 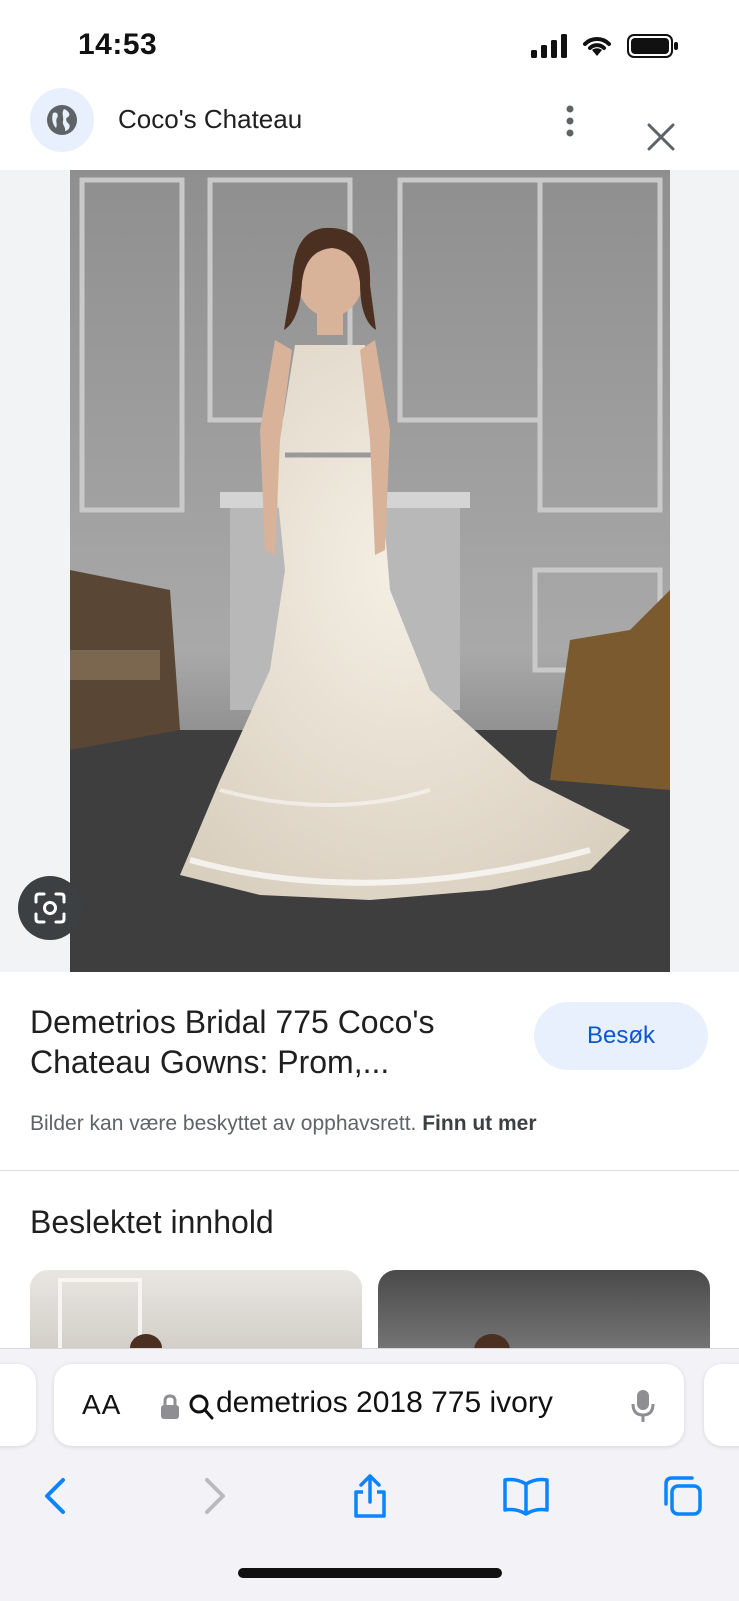 I want to click on tabs-button, so click(x=682, y=1496).